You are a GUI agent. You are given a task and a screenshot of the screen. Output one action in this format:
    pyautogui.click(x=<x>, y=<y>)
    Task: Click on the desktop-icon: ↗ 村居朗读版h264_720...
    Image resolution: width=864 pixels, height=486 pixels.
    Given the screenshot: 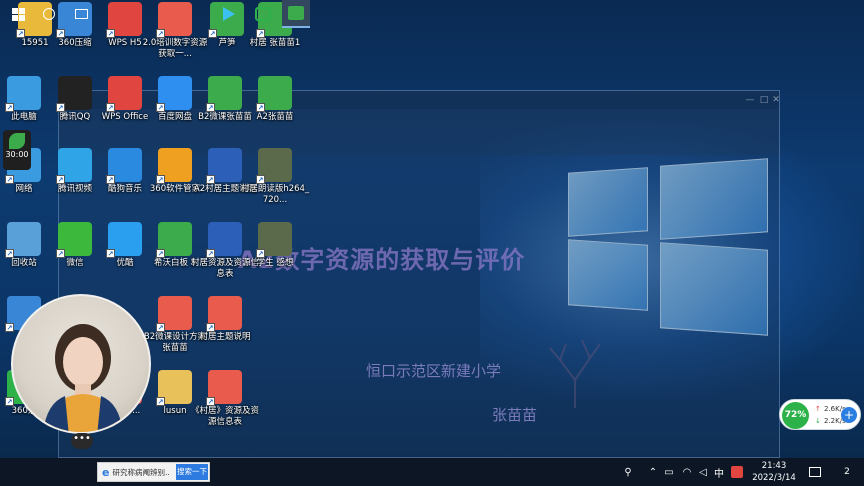 What is the action you would take?
    pyautogui.click(x=275, y=177)
    